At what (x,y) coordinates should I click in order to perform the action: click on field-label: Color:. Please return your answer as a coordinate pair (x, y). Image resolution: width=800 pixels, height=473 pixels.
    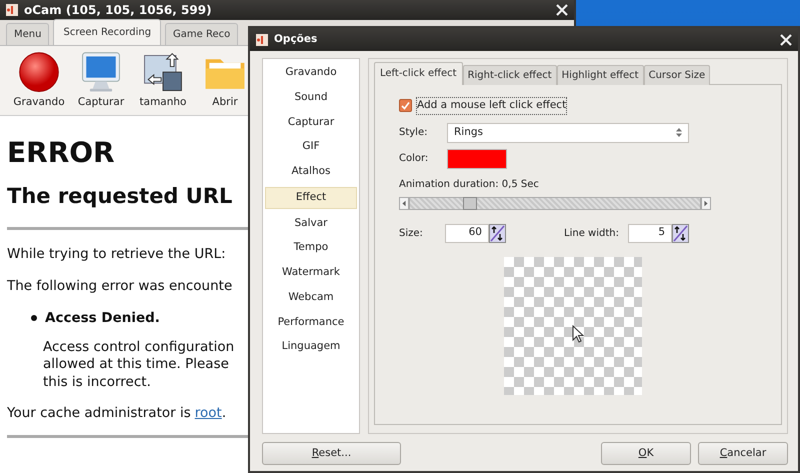
    Looking at the image, I should click on (414, 159).